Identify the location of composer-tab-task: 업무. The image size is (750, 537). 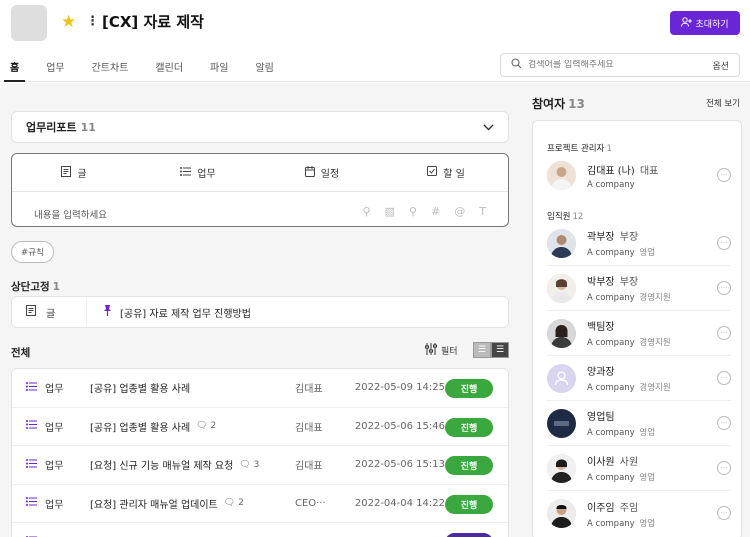
(198, 172).